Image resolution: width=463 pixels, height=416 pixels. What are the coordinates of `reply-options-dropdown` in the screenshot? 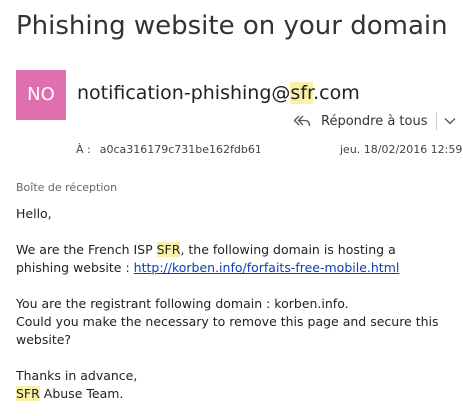 It's located at (450, 121).